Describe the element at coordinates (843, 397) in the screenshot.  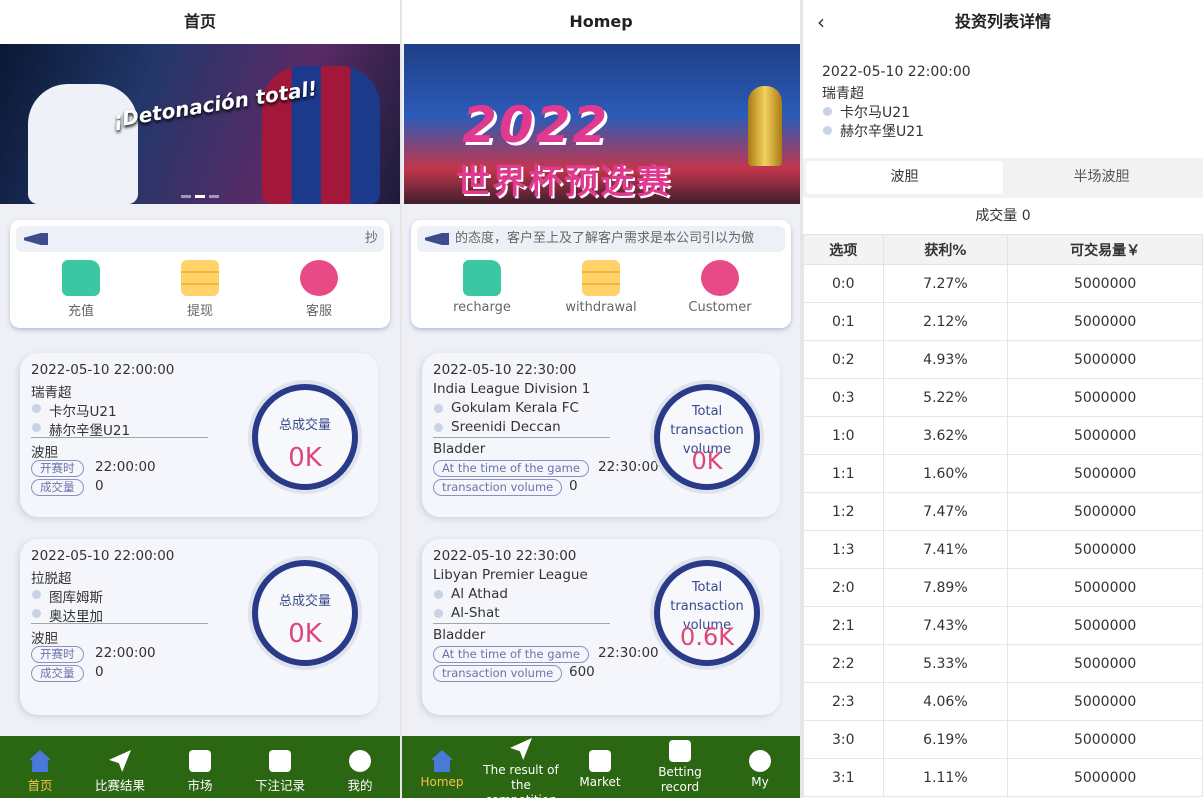
I see `table-cell: 0:3` at that location.